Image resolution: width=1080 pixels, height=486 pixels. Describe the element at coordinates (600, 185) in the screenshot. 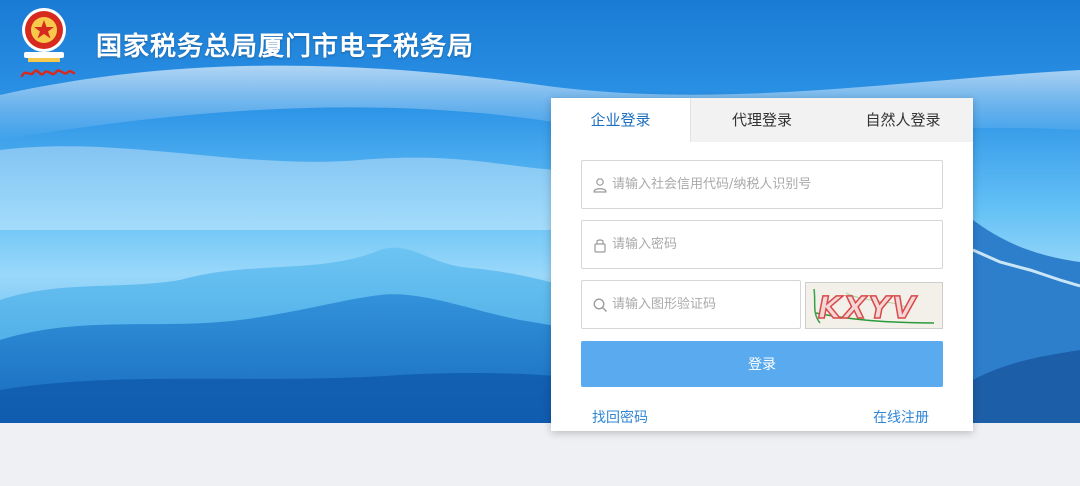

I see `user-icon` at that location.